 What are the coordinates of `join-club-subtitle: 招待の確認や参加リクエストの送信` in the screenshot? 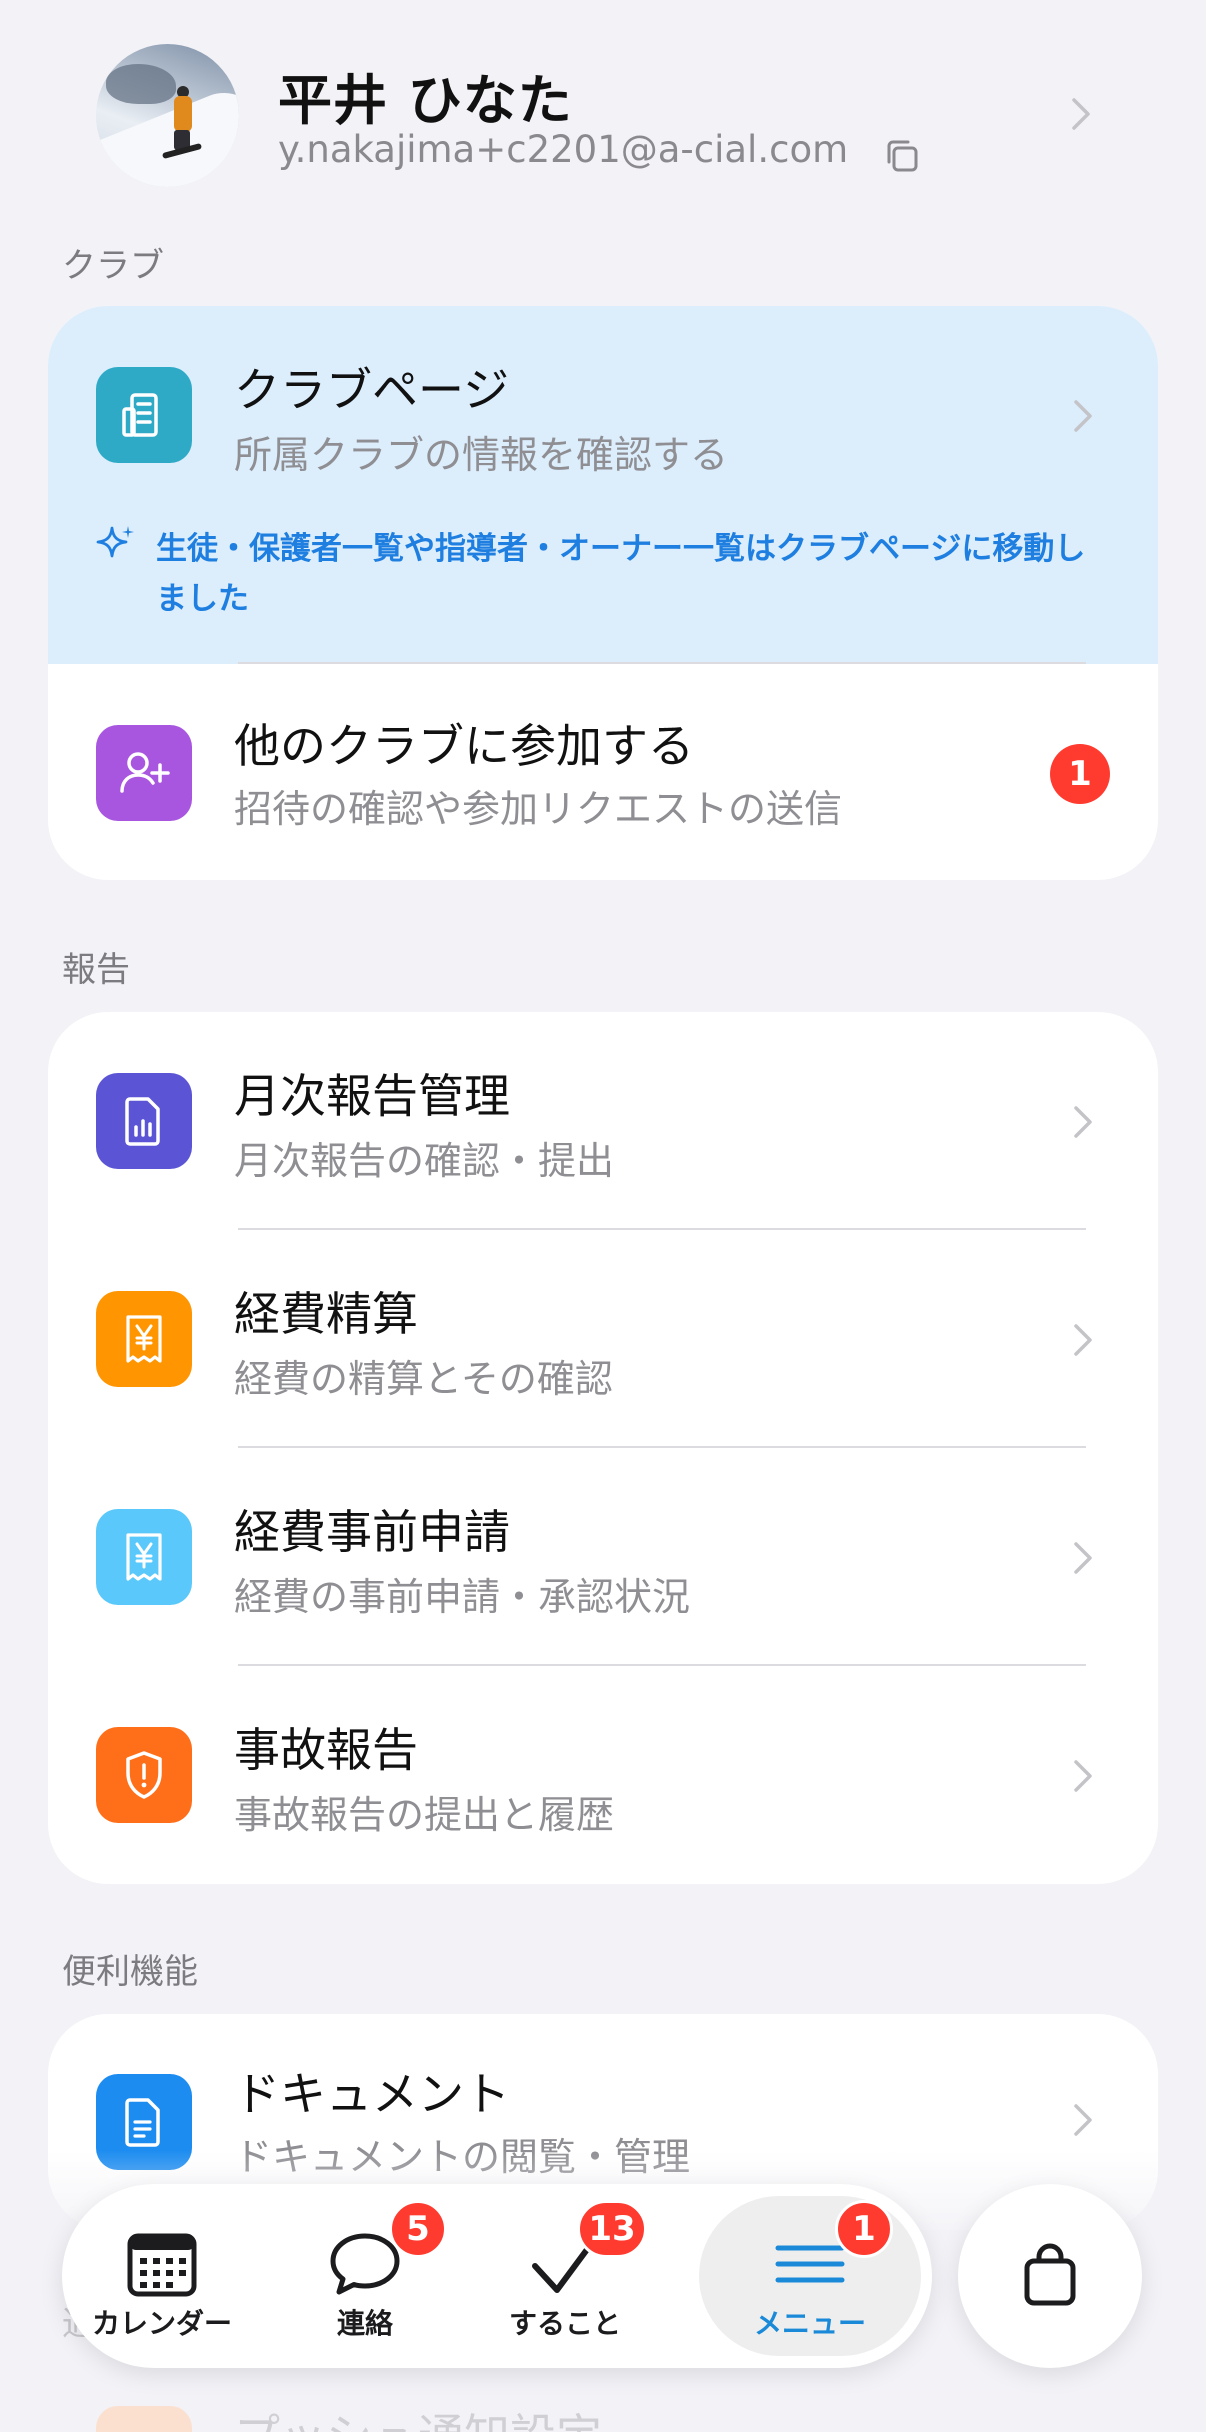 It's located at (538, 809).